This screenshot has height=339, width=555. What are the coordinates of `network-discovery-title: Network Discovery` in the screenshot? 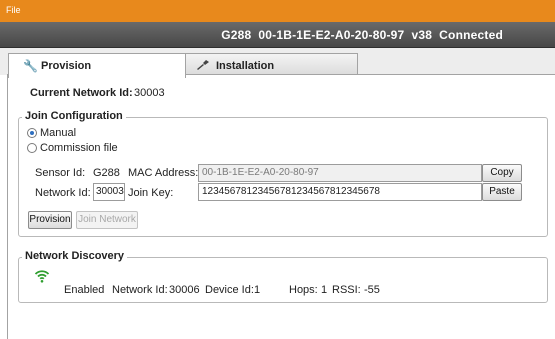 It's located at (75, 256).